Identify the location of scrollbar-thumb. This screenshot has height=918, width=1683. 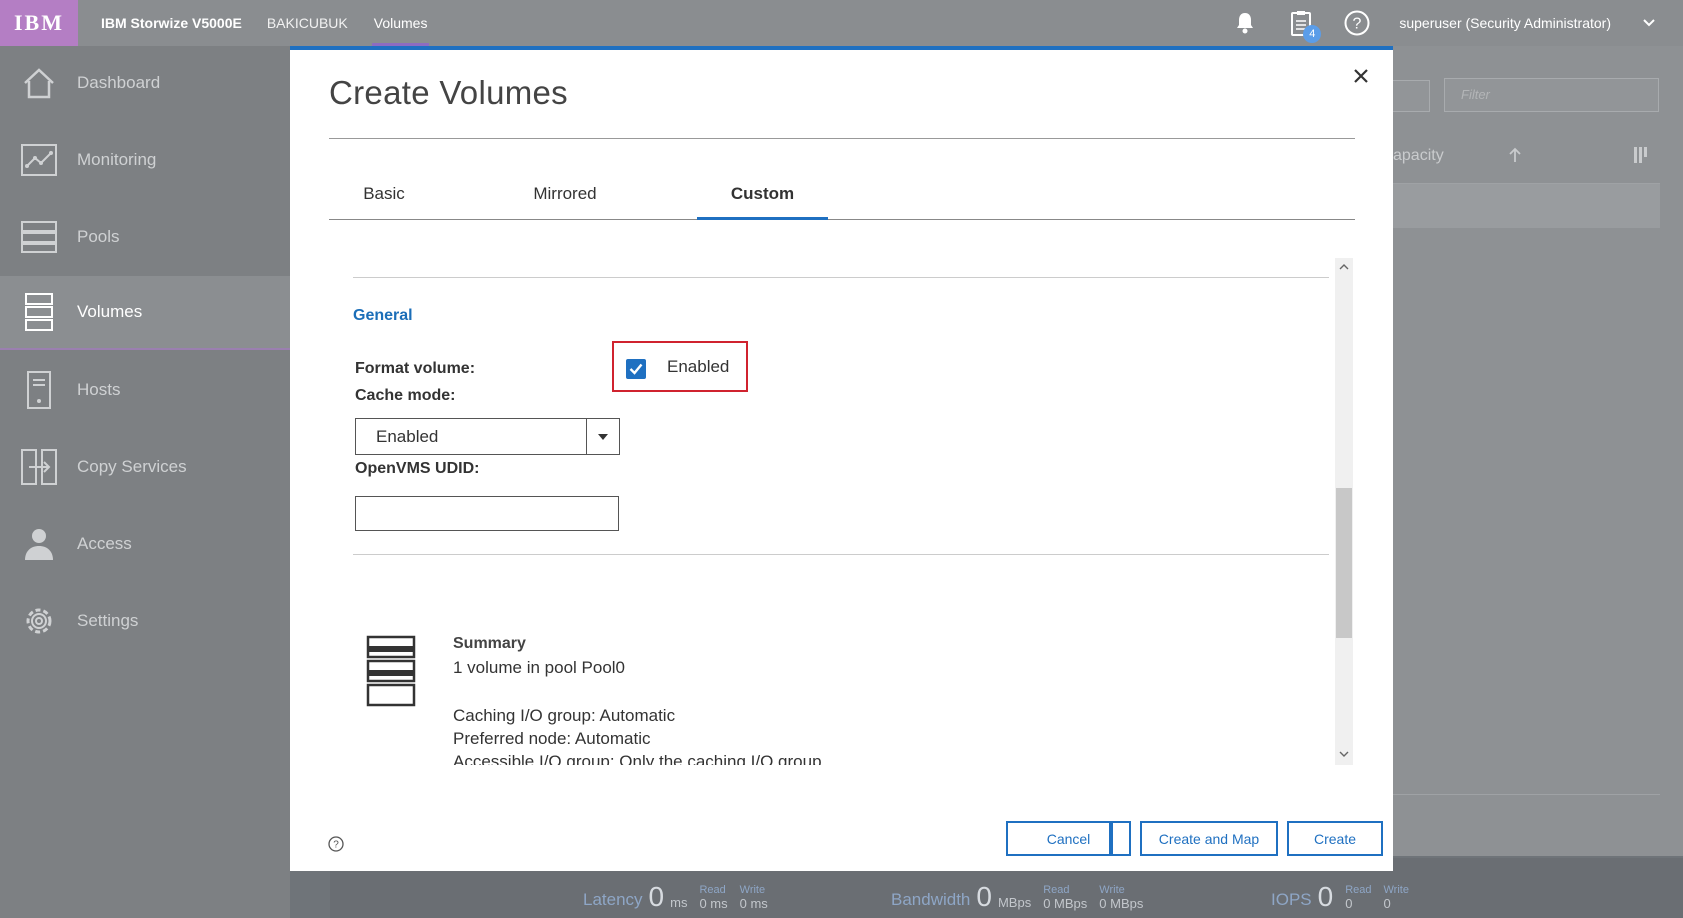
(1344, 563).